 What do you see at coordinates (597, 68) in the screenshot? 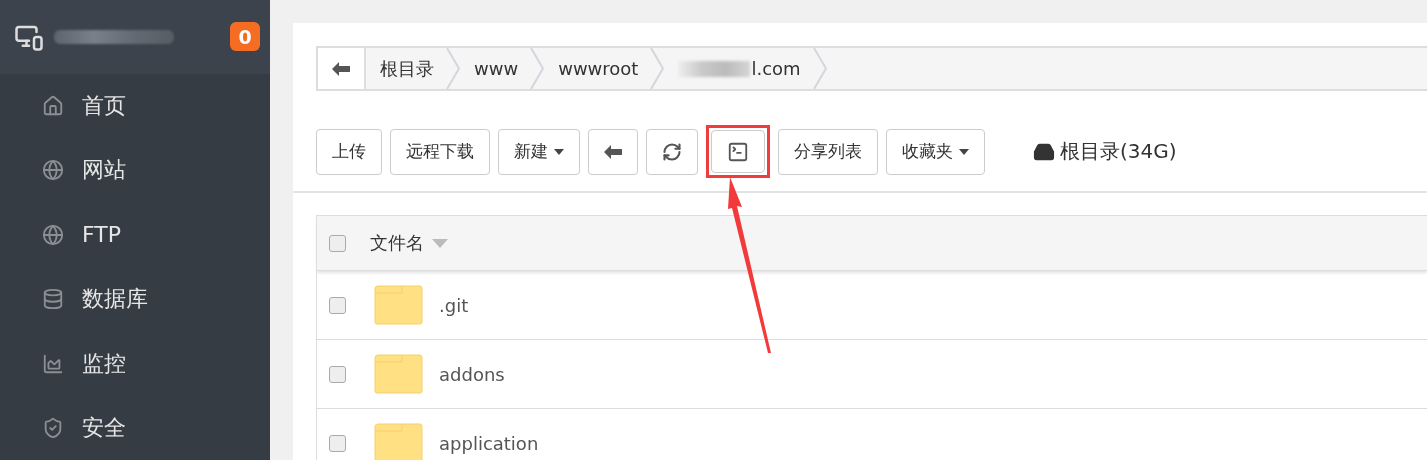
I see `breadcrumb-item: wwwroot` at bounding box center [597, 68].